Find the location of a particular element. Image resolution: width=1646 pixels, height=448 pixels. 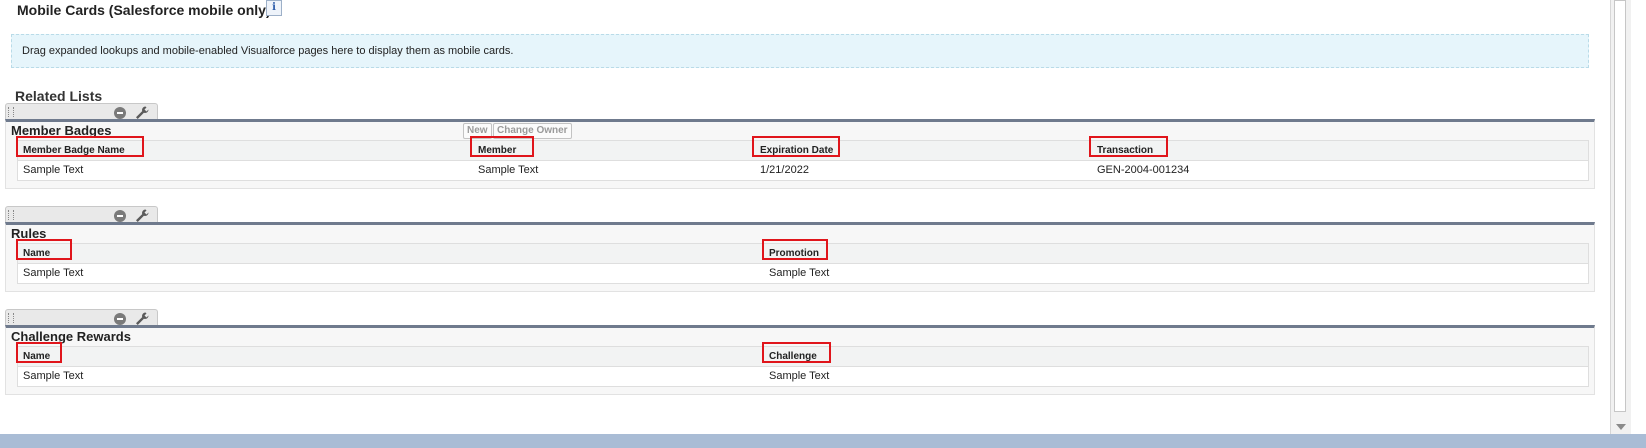

vertical-scrollbar is located at coordinates (1620, 217).